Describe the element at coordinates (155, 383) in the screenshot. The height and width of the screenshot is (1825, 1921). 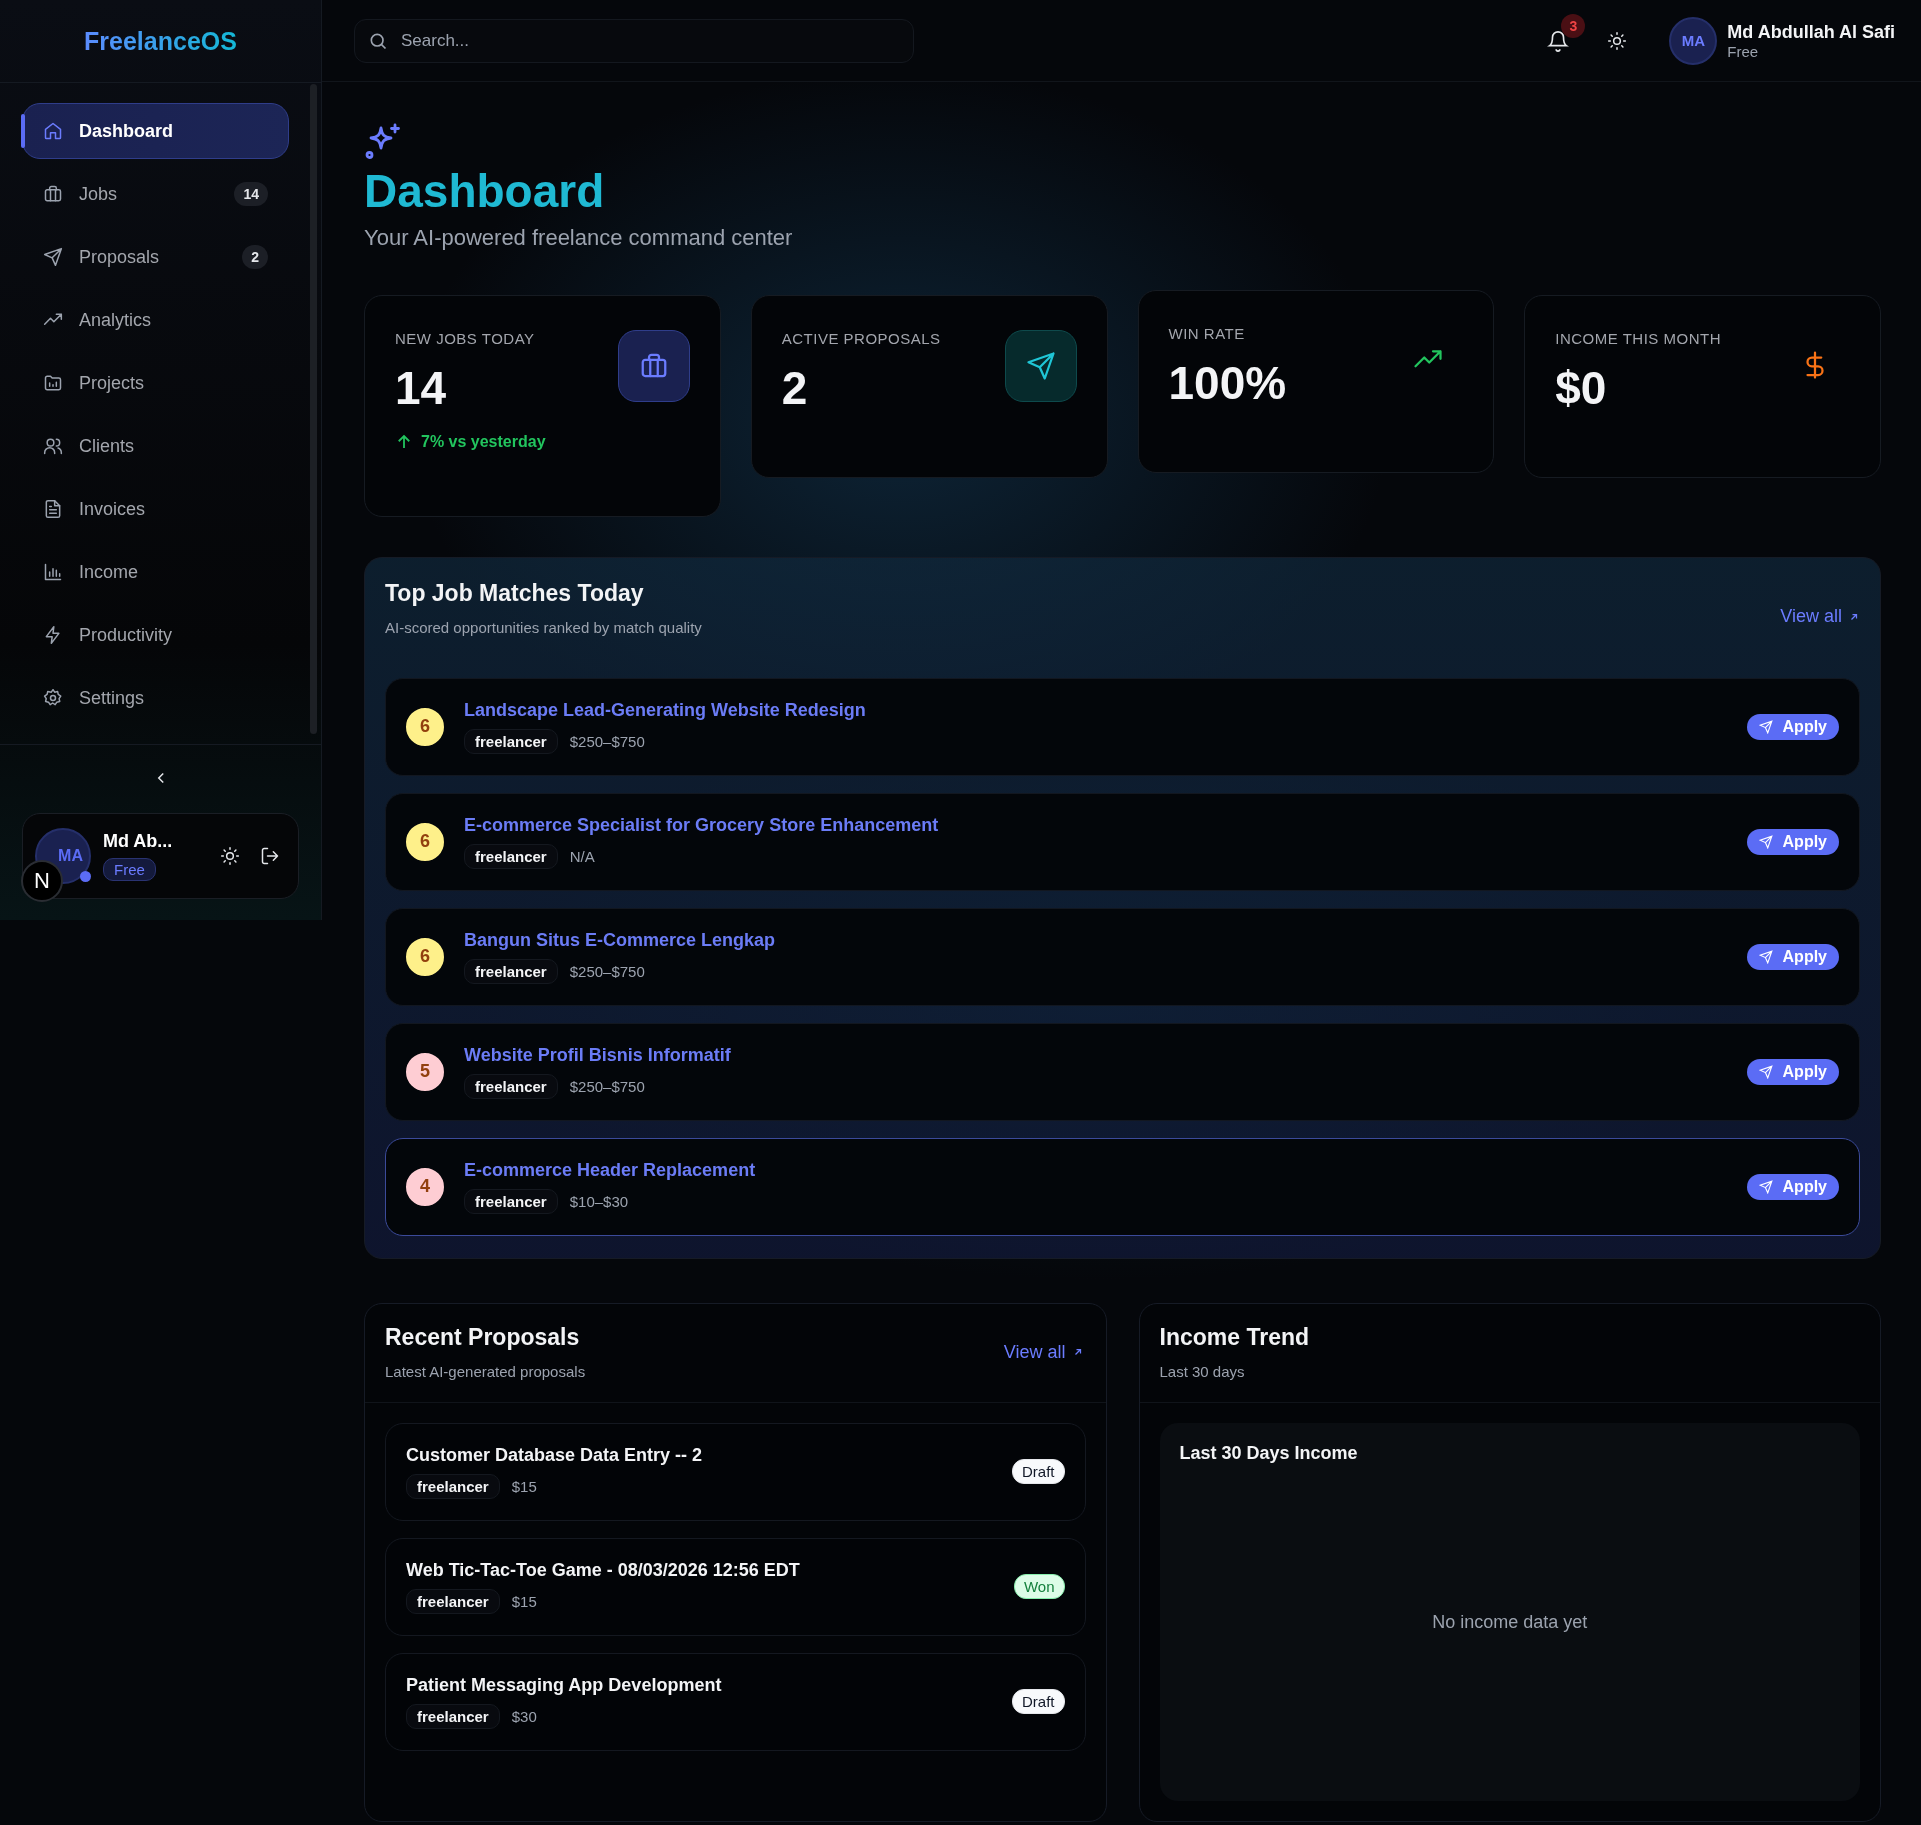
I see `nav-item: Projects` at that location.